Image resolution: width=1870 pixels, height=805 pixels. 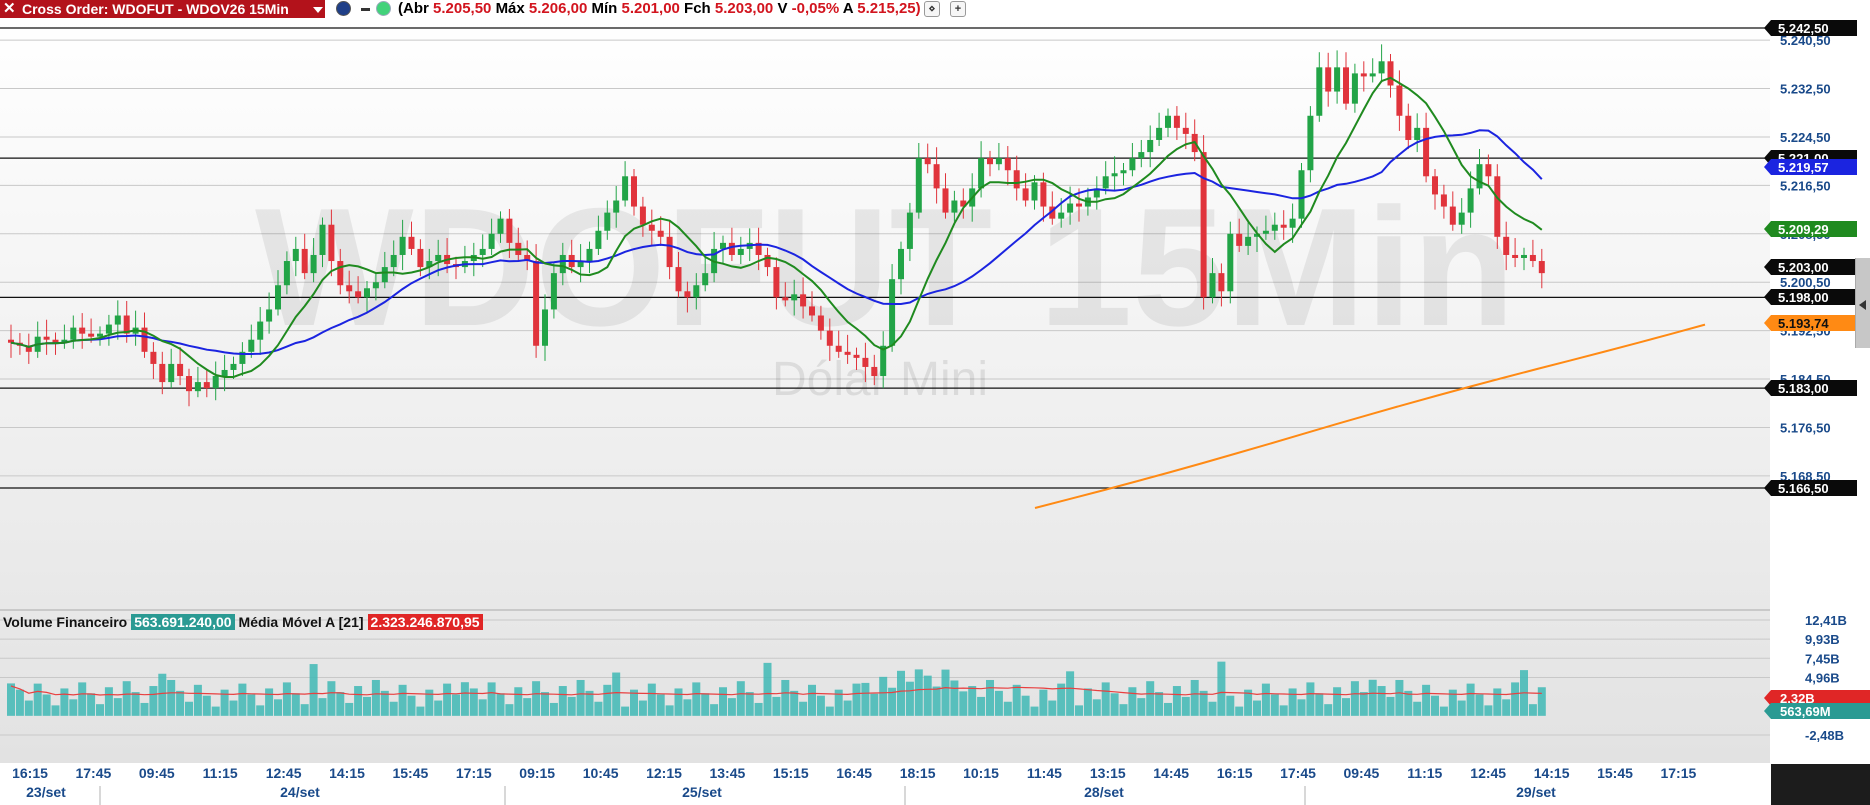 I want to click on axis-collapse-handle, so click(x=1862, y=303).